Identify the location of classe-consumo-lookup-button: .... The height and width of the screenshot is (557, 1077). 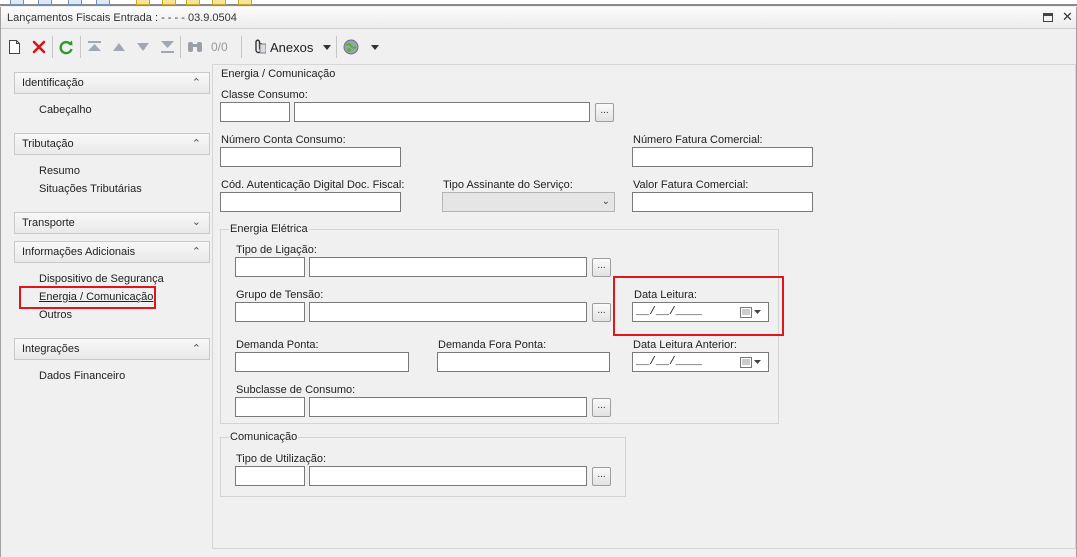
(604, 112).